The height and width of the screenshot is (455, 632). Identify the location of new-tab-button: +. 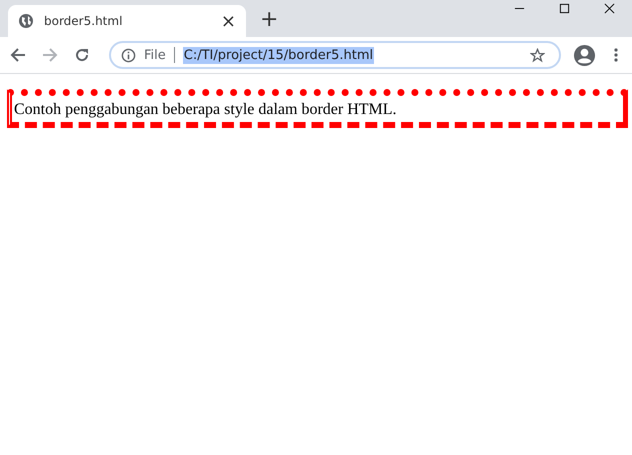
(269, 20).